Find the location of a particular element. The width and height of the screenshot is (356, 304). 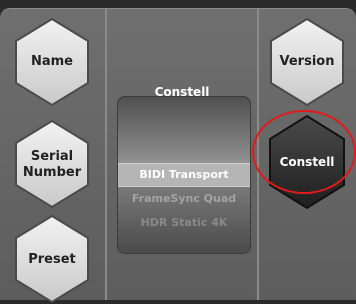

highlight-circle is located at coordinates (304, 152).